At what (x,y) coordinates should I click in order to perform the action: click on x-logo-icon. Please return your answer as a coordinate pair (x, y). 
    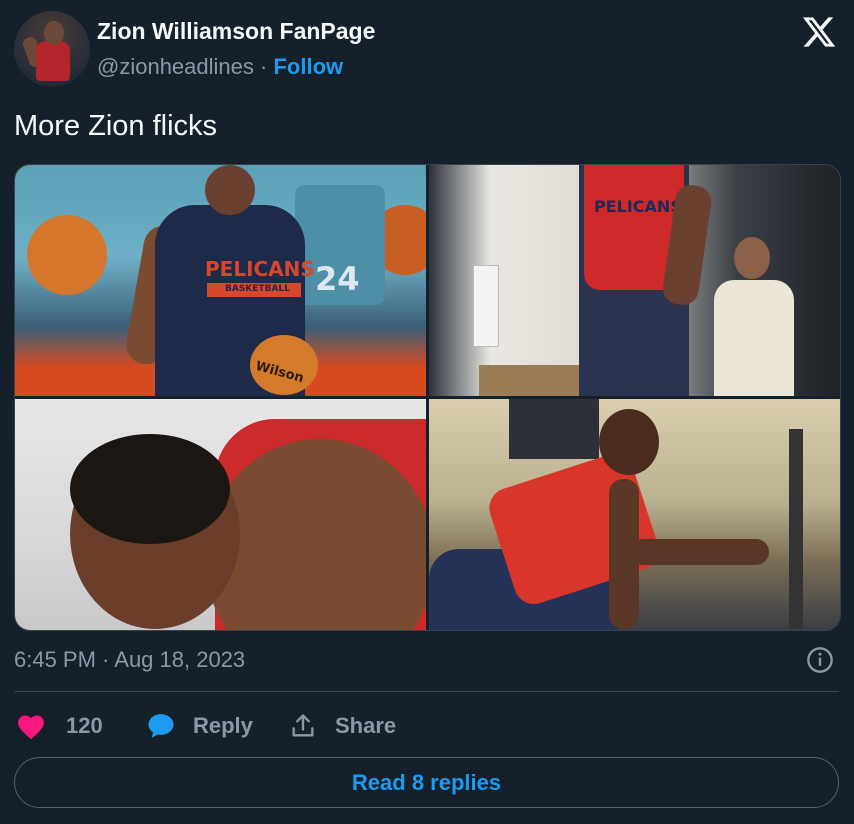
    Looking at the image, I should click on (819, 32).